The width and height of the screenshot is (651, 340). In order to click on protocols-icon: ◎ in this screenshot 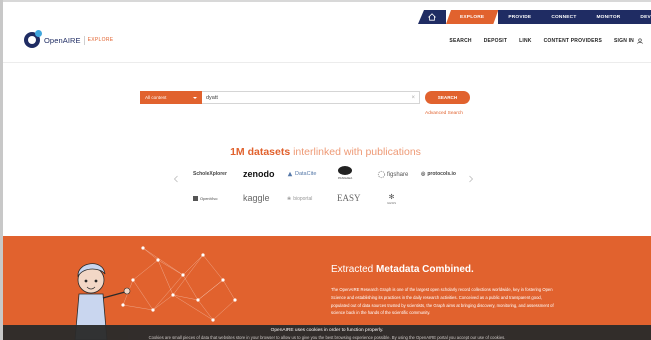, I will do `click(423, 174)`.